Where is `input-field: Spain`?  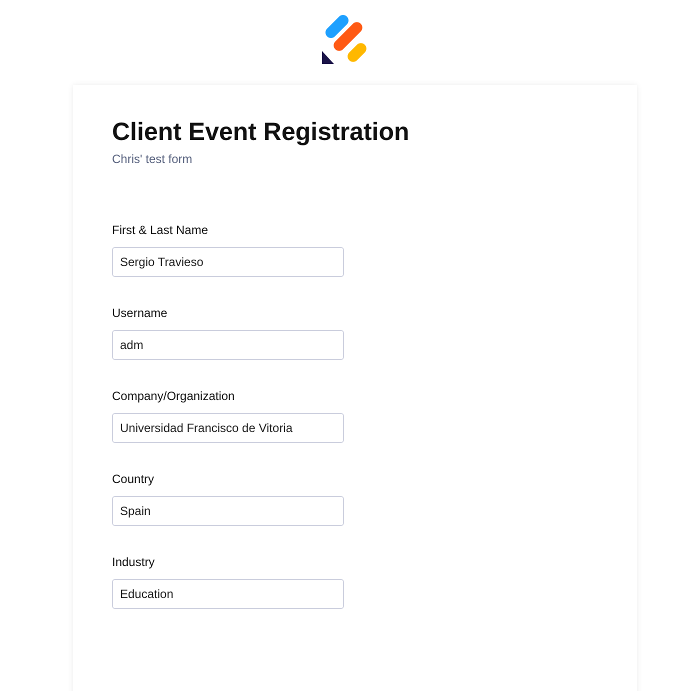
input-field: Spain is located at coordinates (228, 511).